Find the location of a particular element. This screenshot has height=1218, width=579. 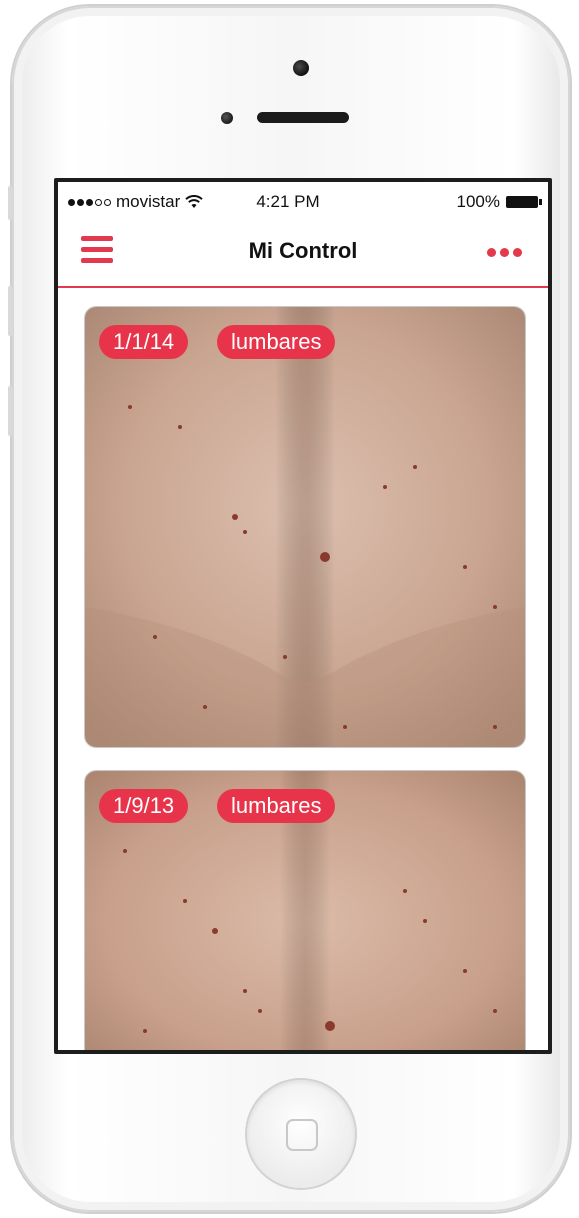

status-bar: movistar 4:21 PM 100% is located at coordinates (303, 201).